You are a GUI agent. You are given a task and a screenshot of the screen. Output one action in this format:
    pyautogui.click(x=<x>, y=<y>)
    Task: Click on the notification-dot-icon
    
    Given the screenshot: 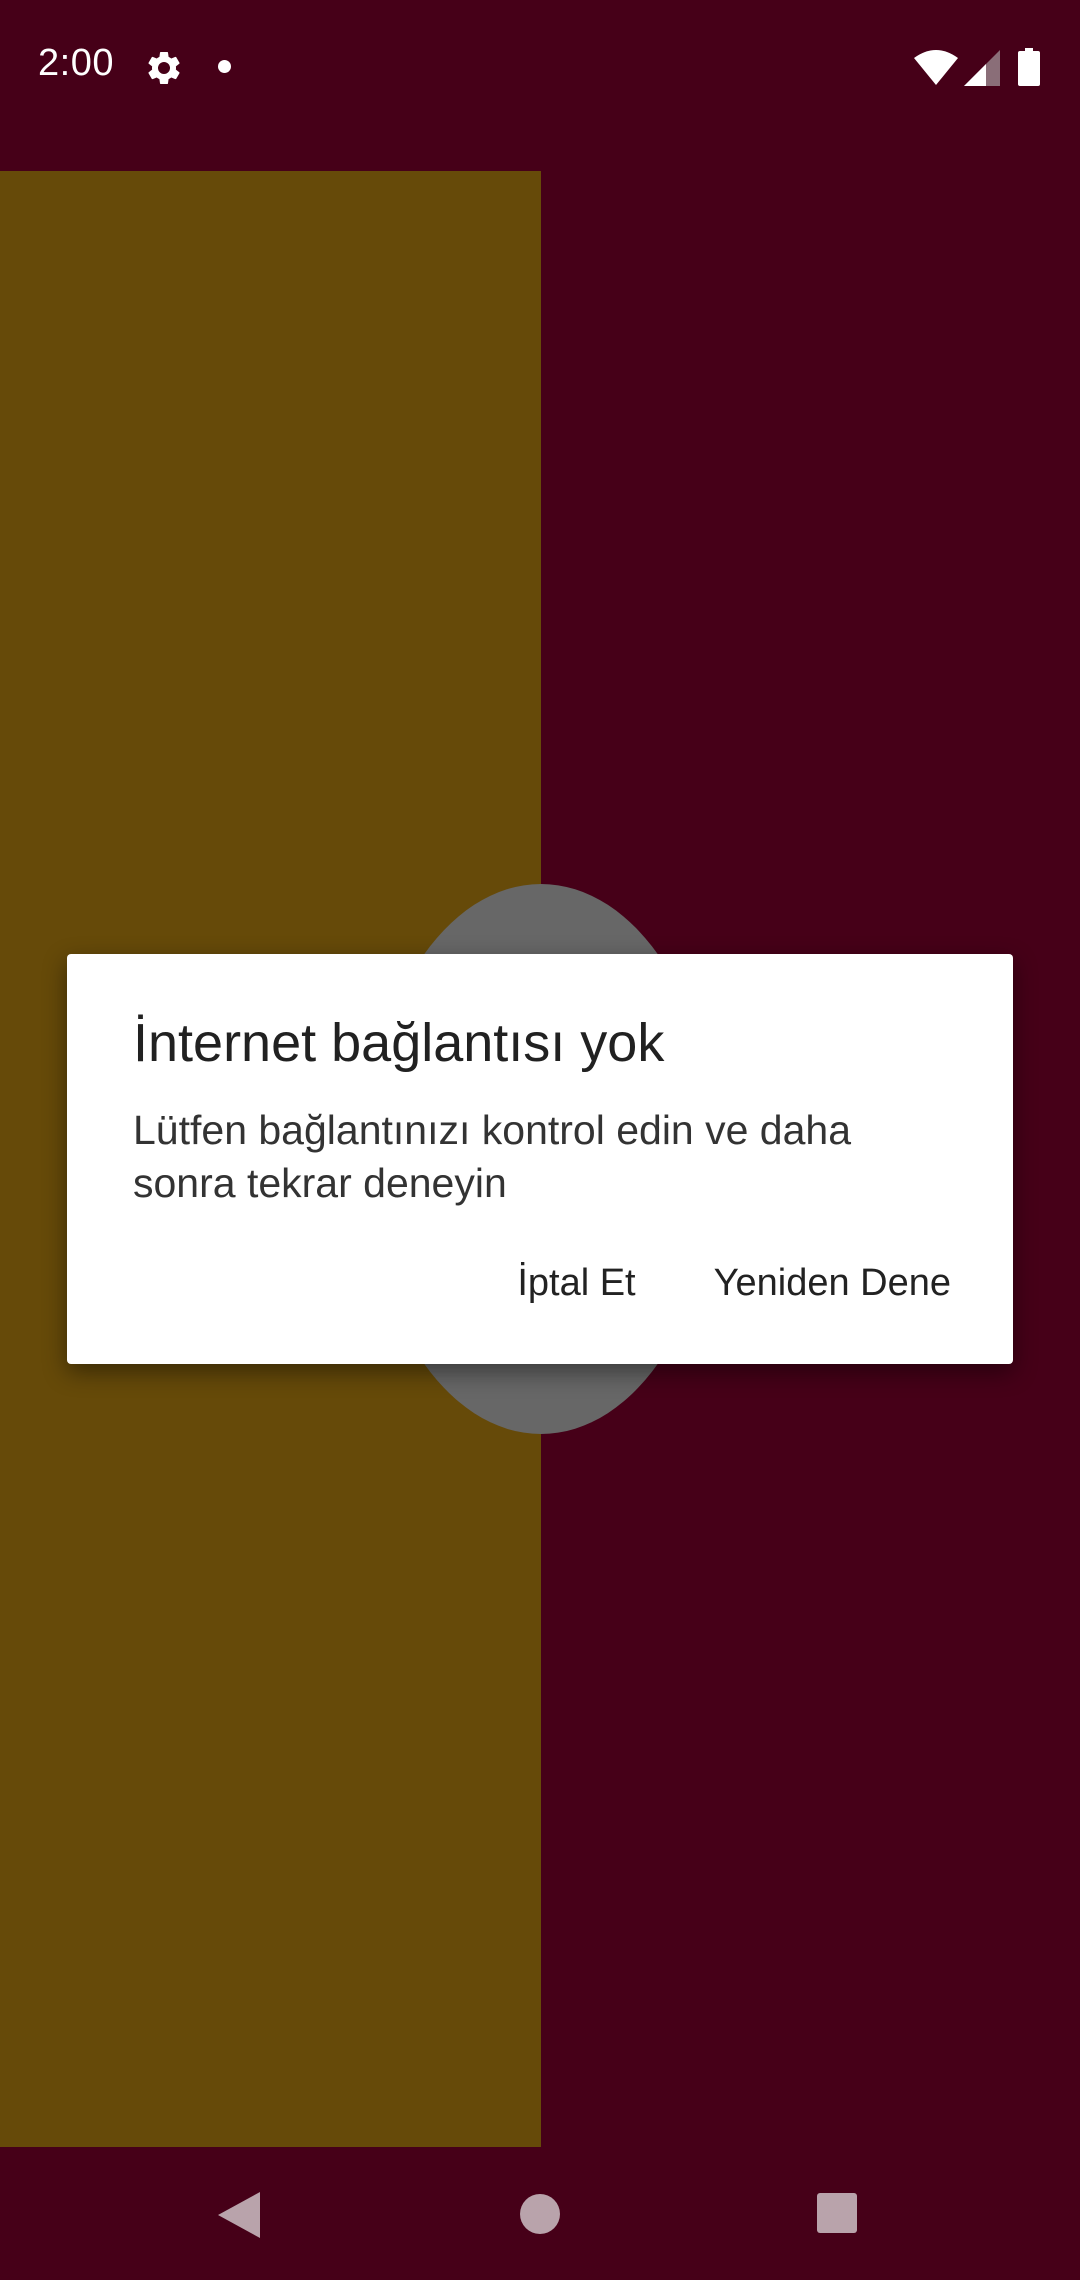 What is the action you would take?
    pyautogui.click(x=224, y=66)
    